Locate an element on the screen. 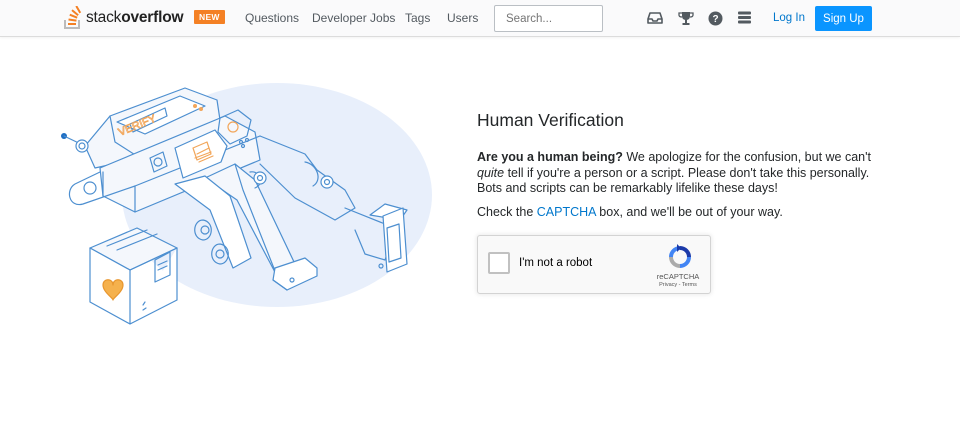  recaptcha-logo-icon is located at coordinates (680, 256).